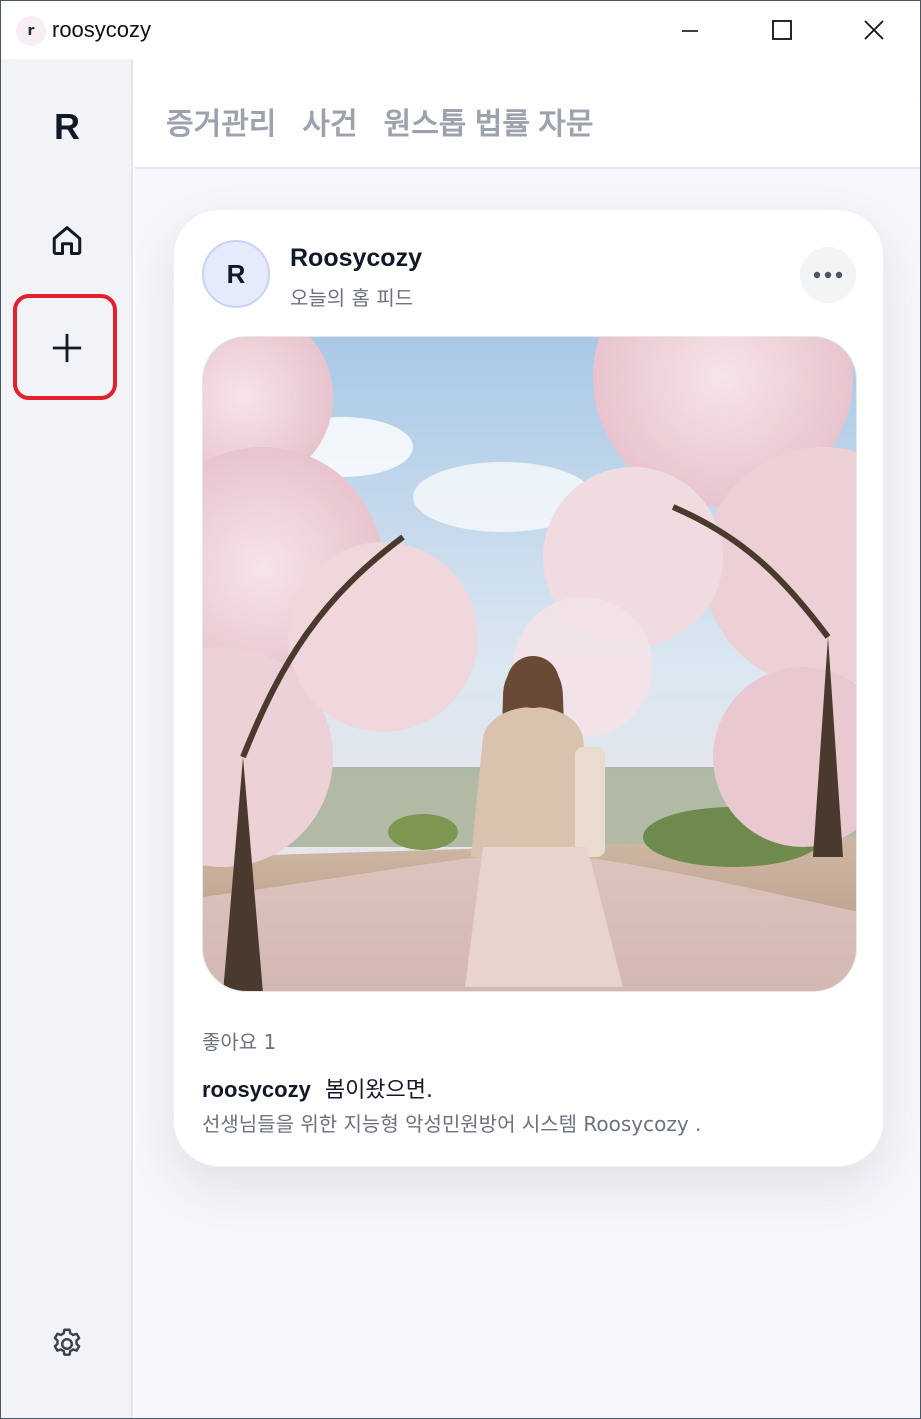 The height and width of the screenshot is (1419, 921). I want to click on gear-icon, so click(67, 1342).